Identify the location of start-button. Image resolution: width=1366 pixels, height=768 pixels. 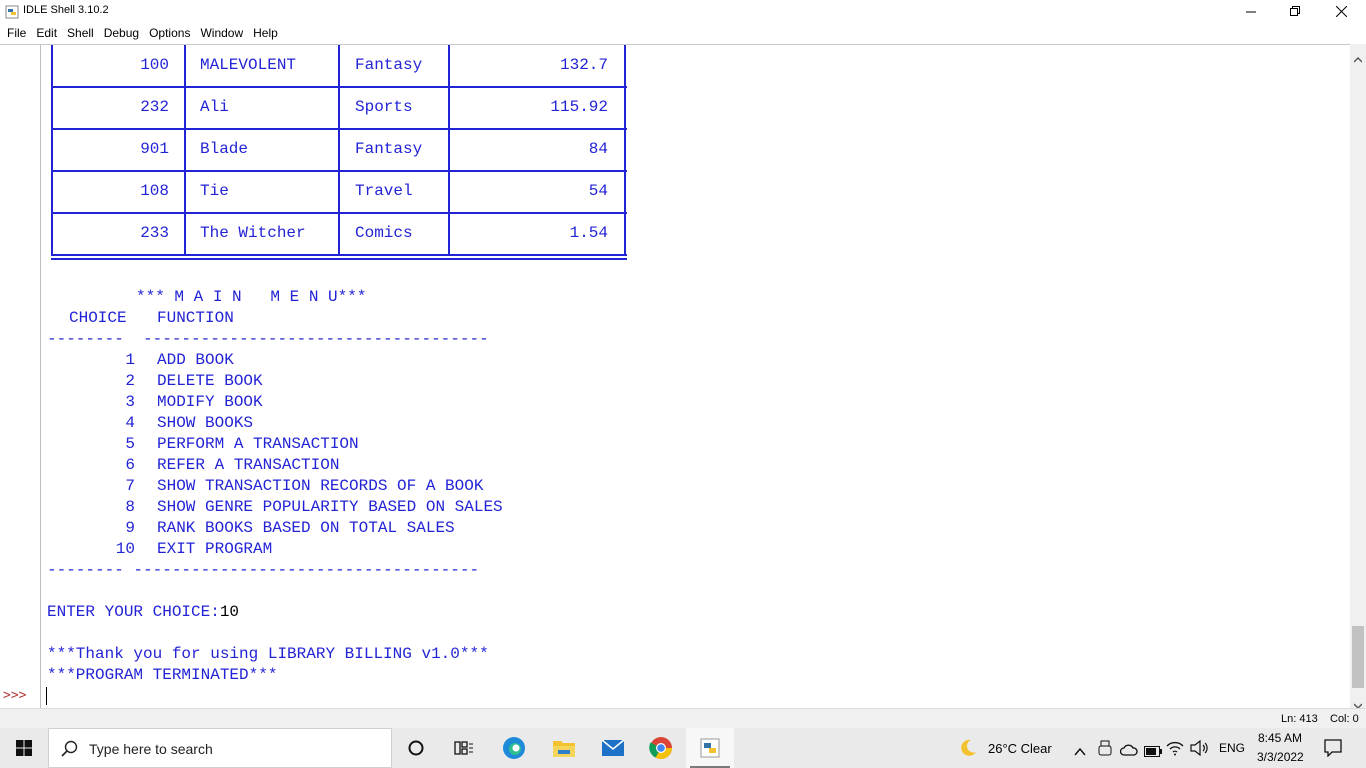
(24, 748).